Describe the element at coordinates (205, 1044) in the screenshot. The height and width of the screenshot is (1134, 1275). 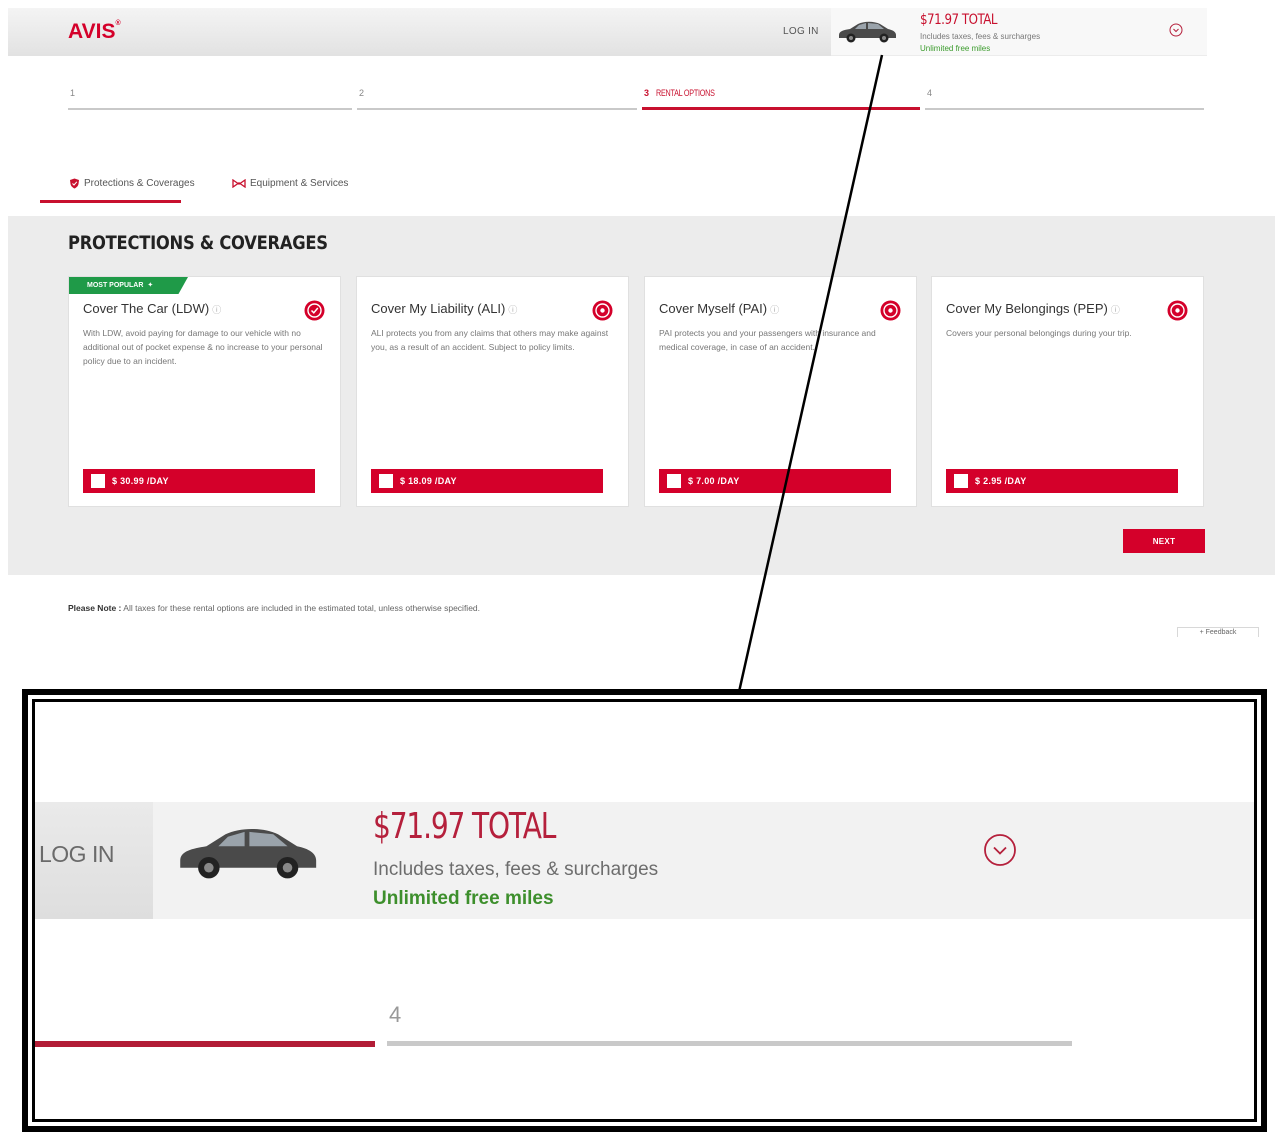
I see `zoom-active-step-bar` at that location.